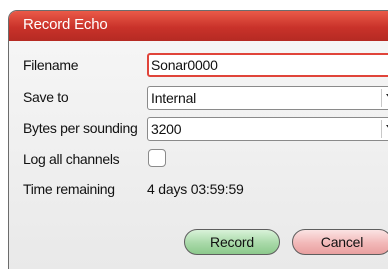 The height and width of the screenshot is (269, 388). I want to click on dialog-title: Record Echo, so click(65, 24).